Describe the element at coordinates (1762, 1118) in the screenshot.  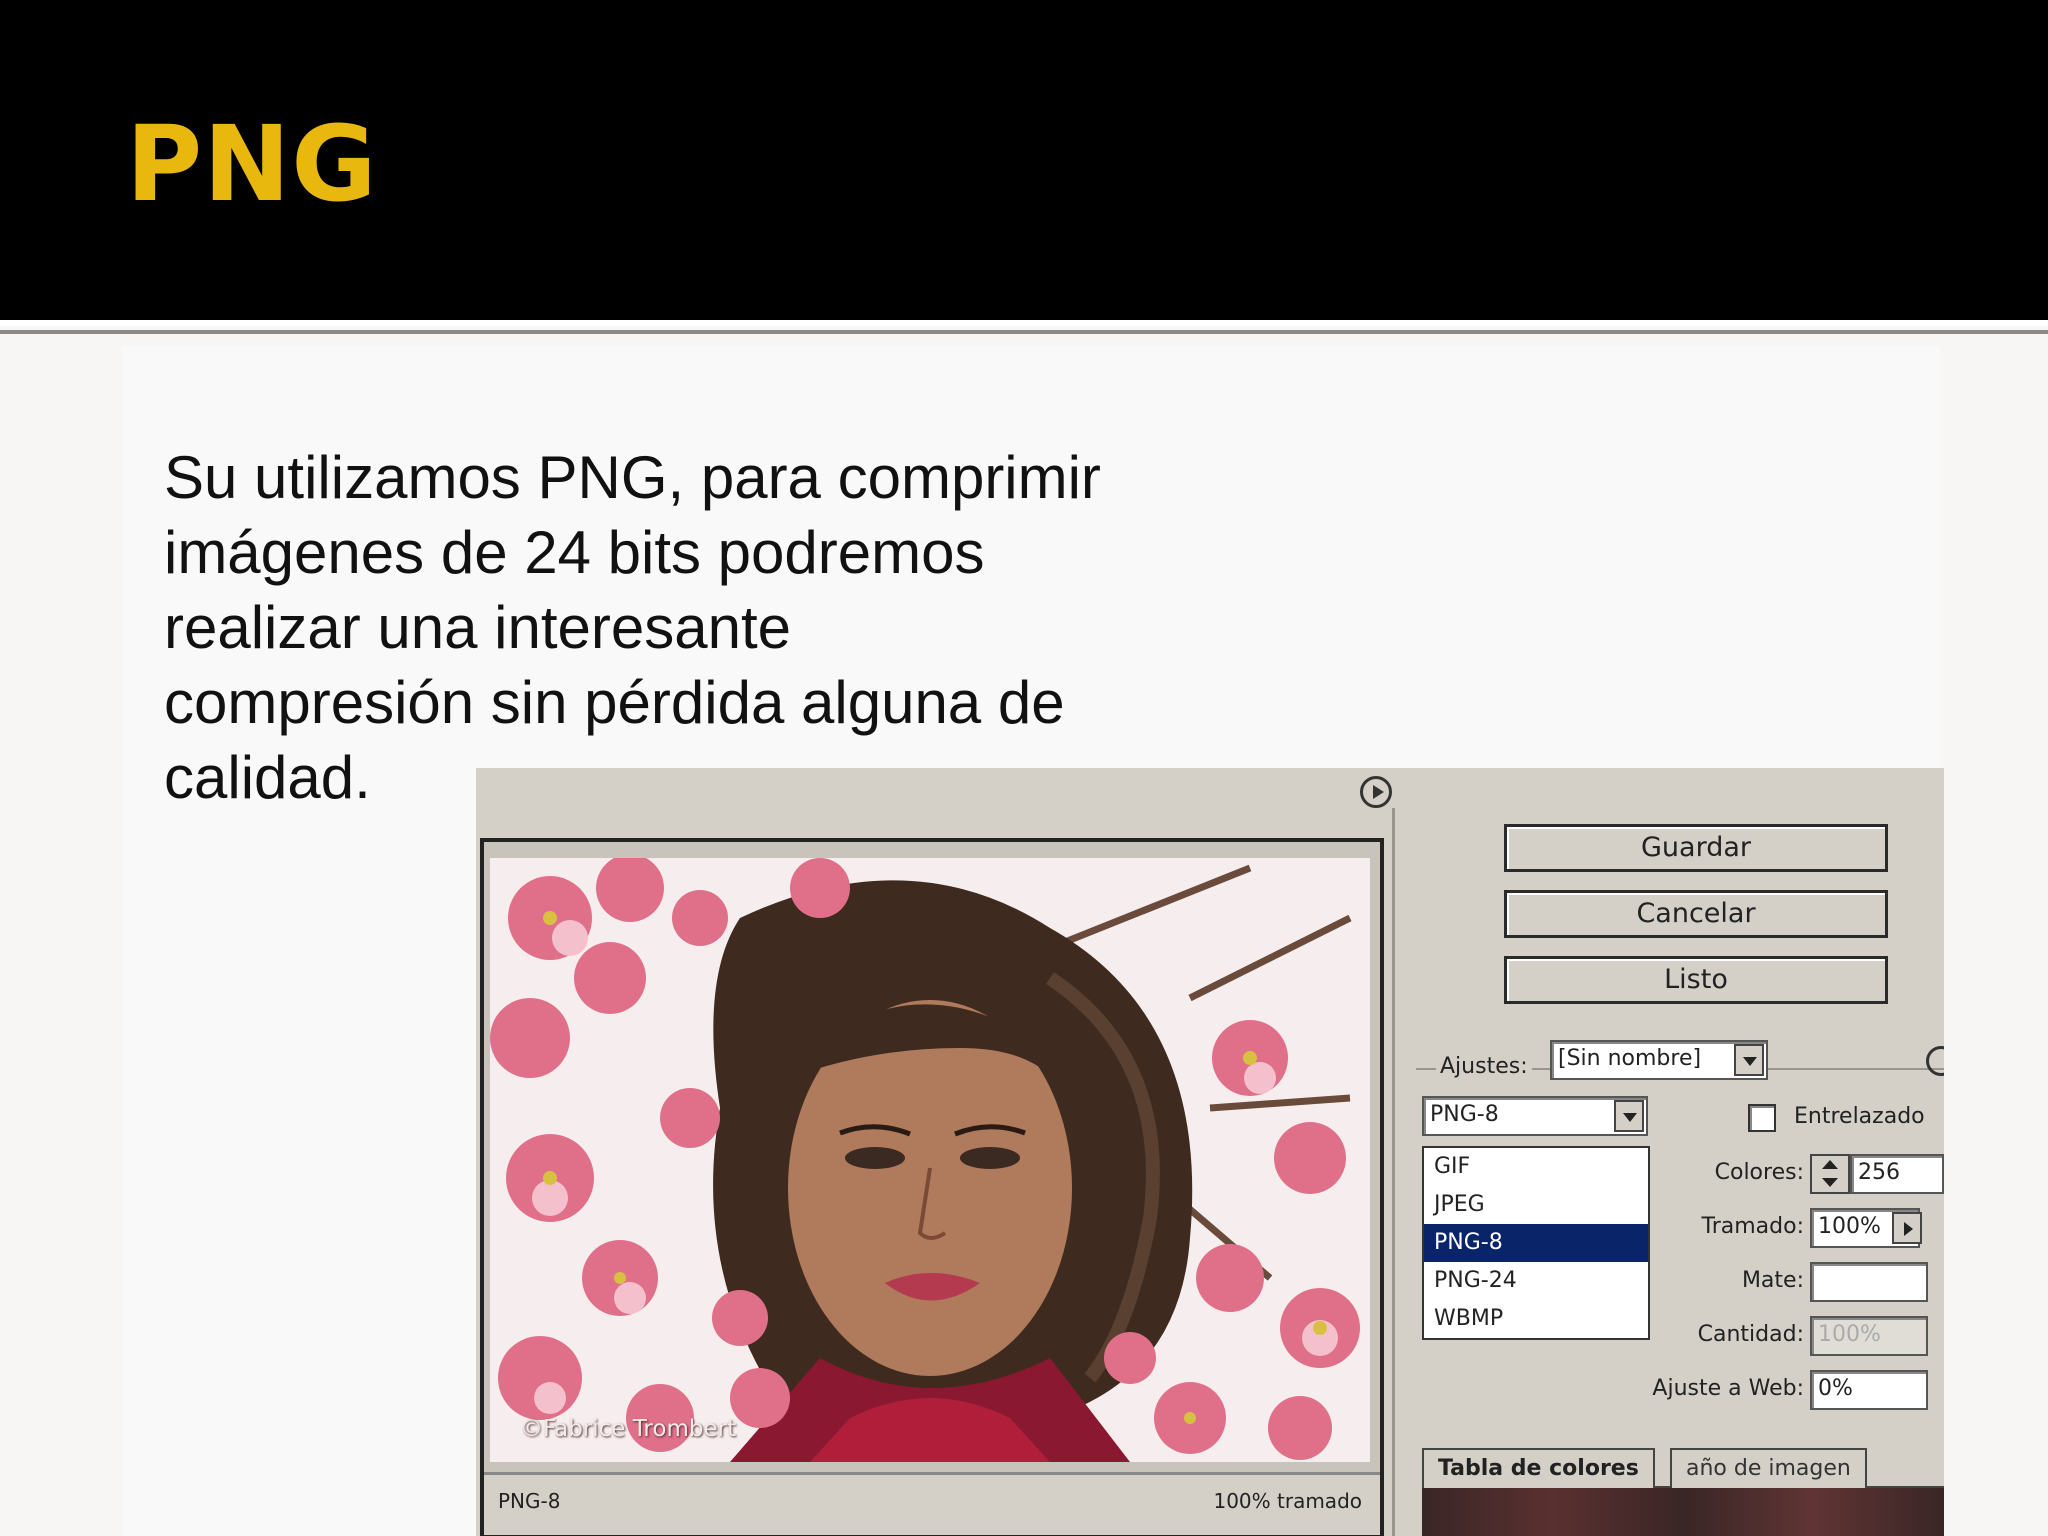
I see `interlaced-checkbox` at that location.